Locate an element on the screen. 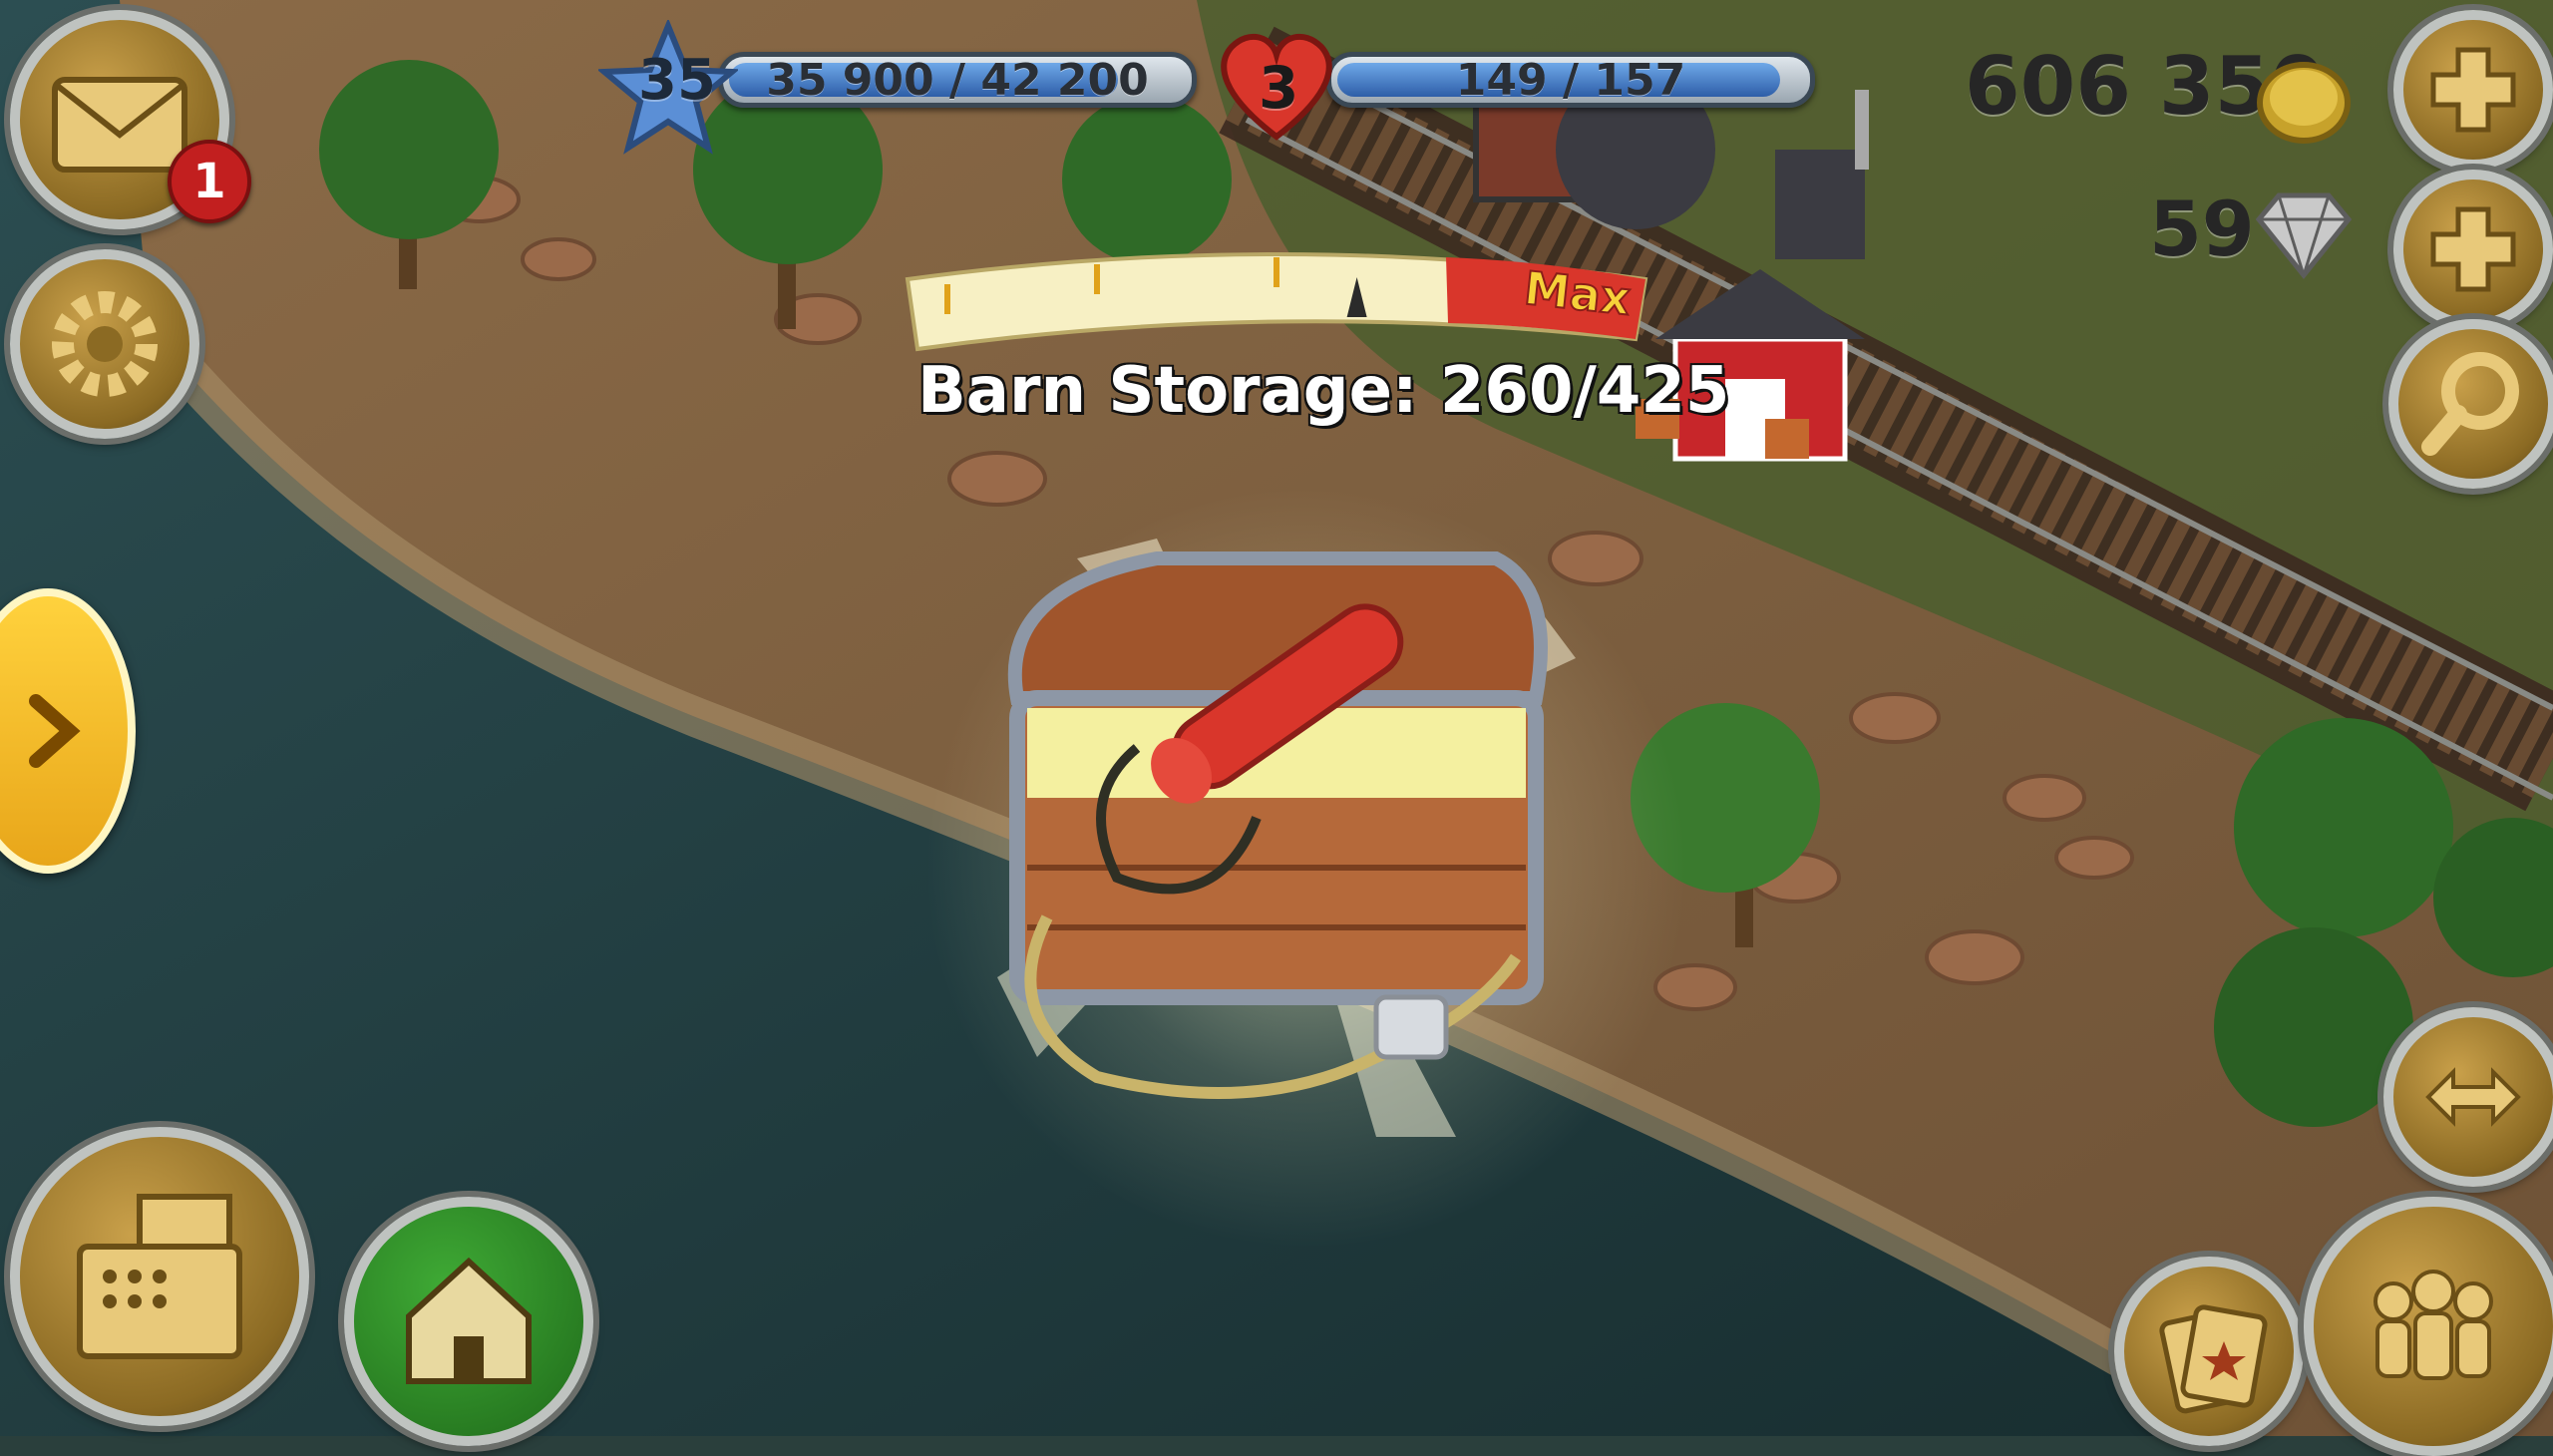 This screenshot has width=2553, height=1456. cash-register-icon is located at coordinates (159, 1276).